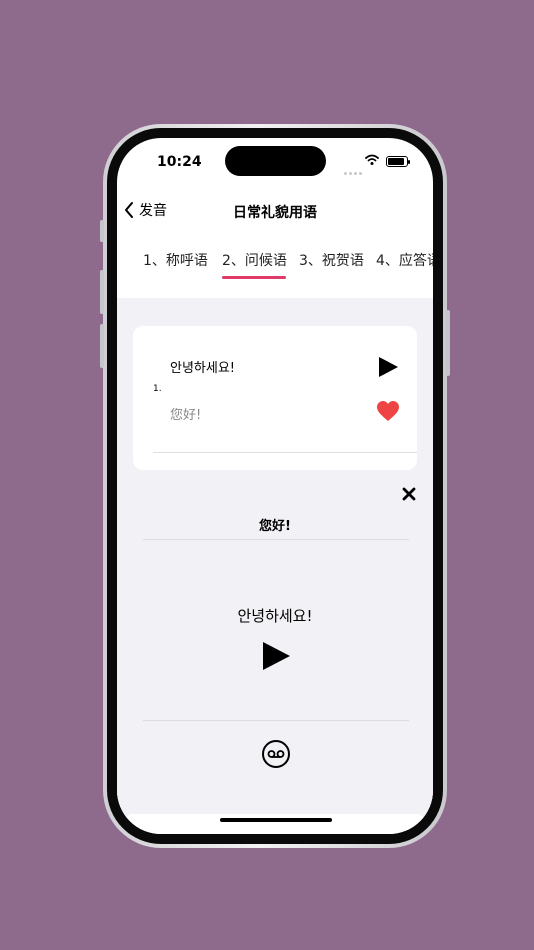 This screenshot has width=534, height=950. What do you see at coordinates (254, 260) in the screenshot?
I see `tab-greetings: 2、问候语` at bounding box center [254, 260].